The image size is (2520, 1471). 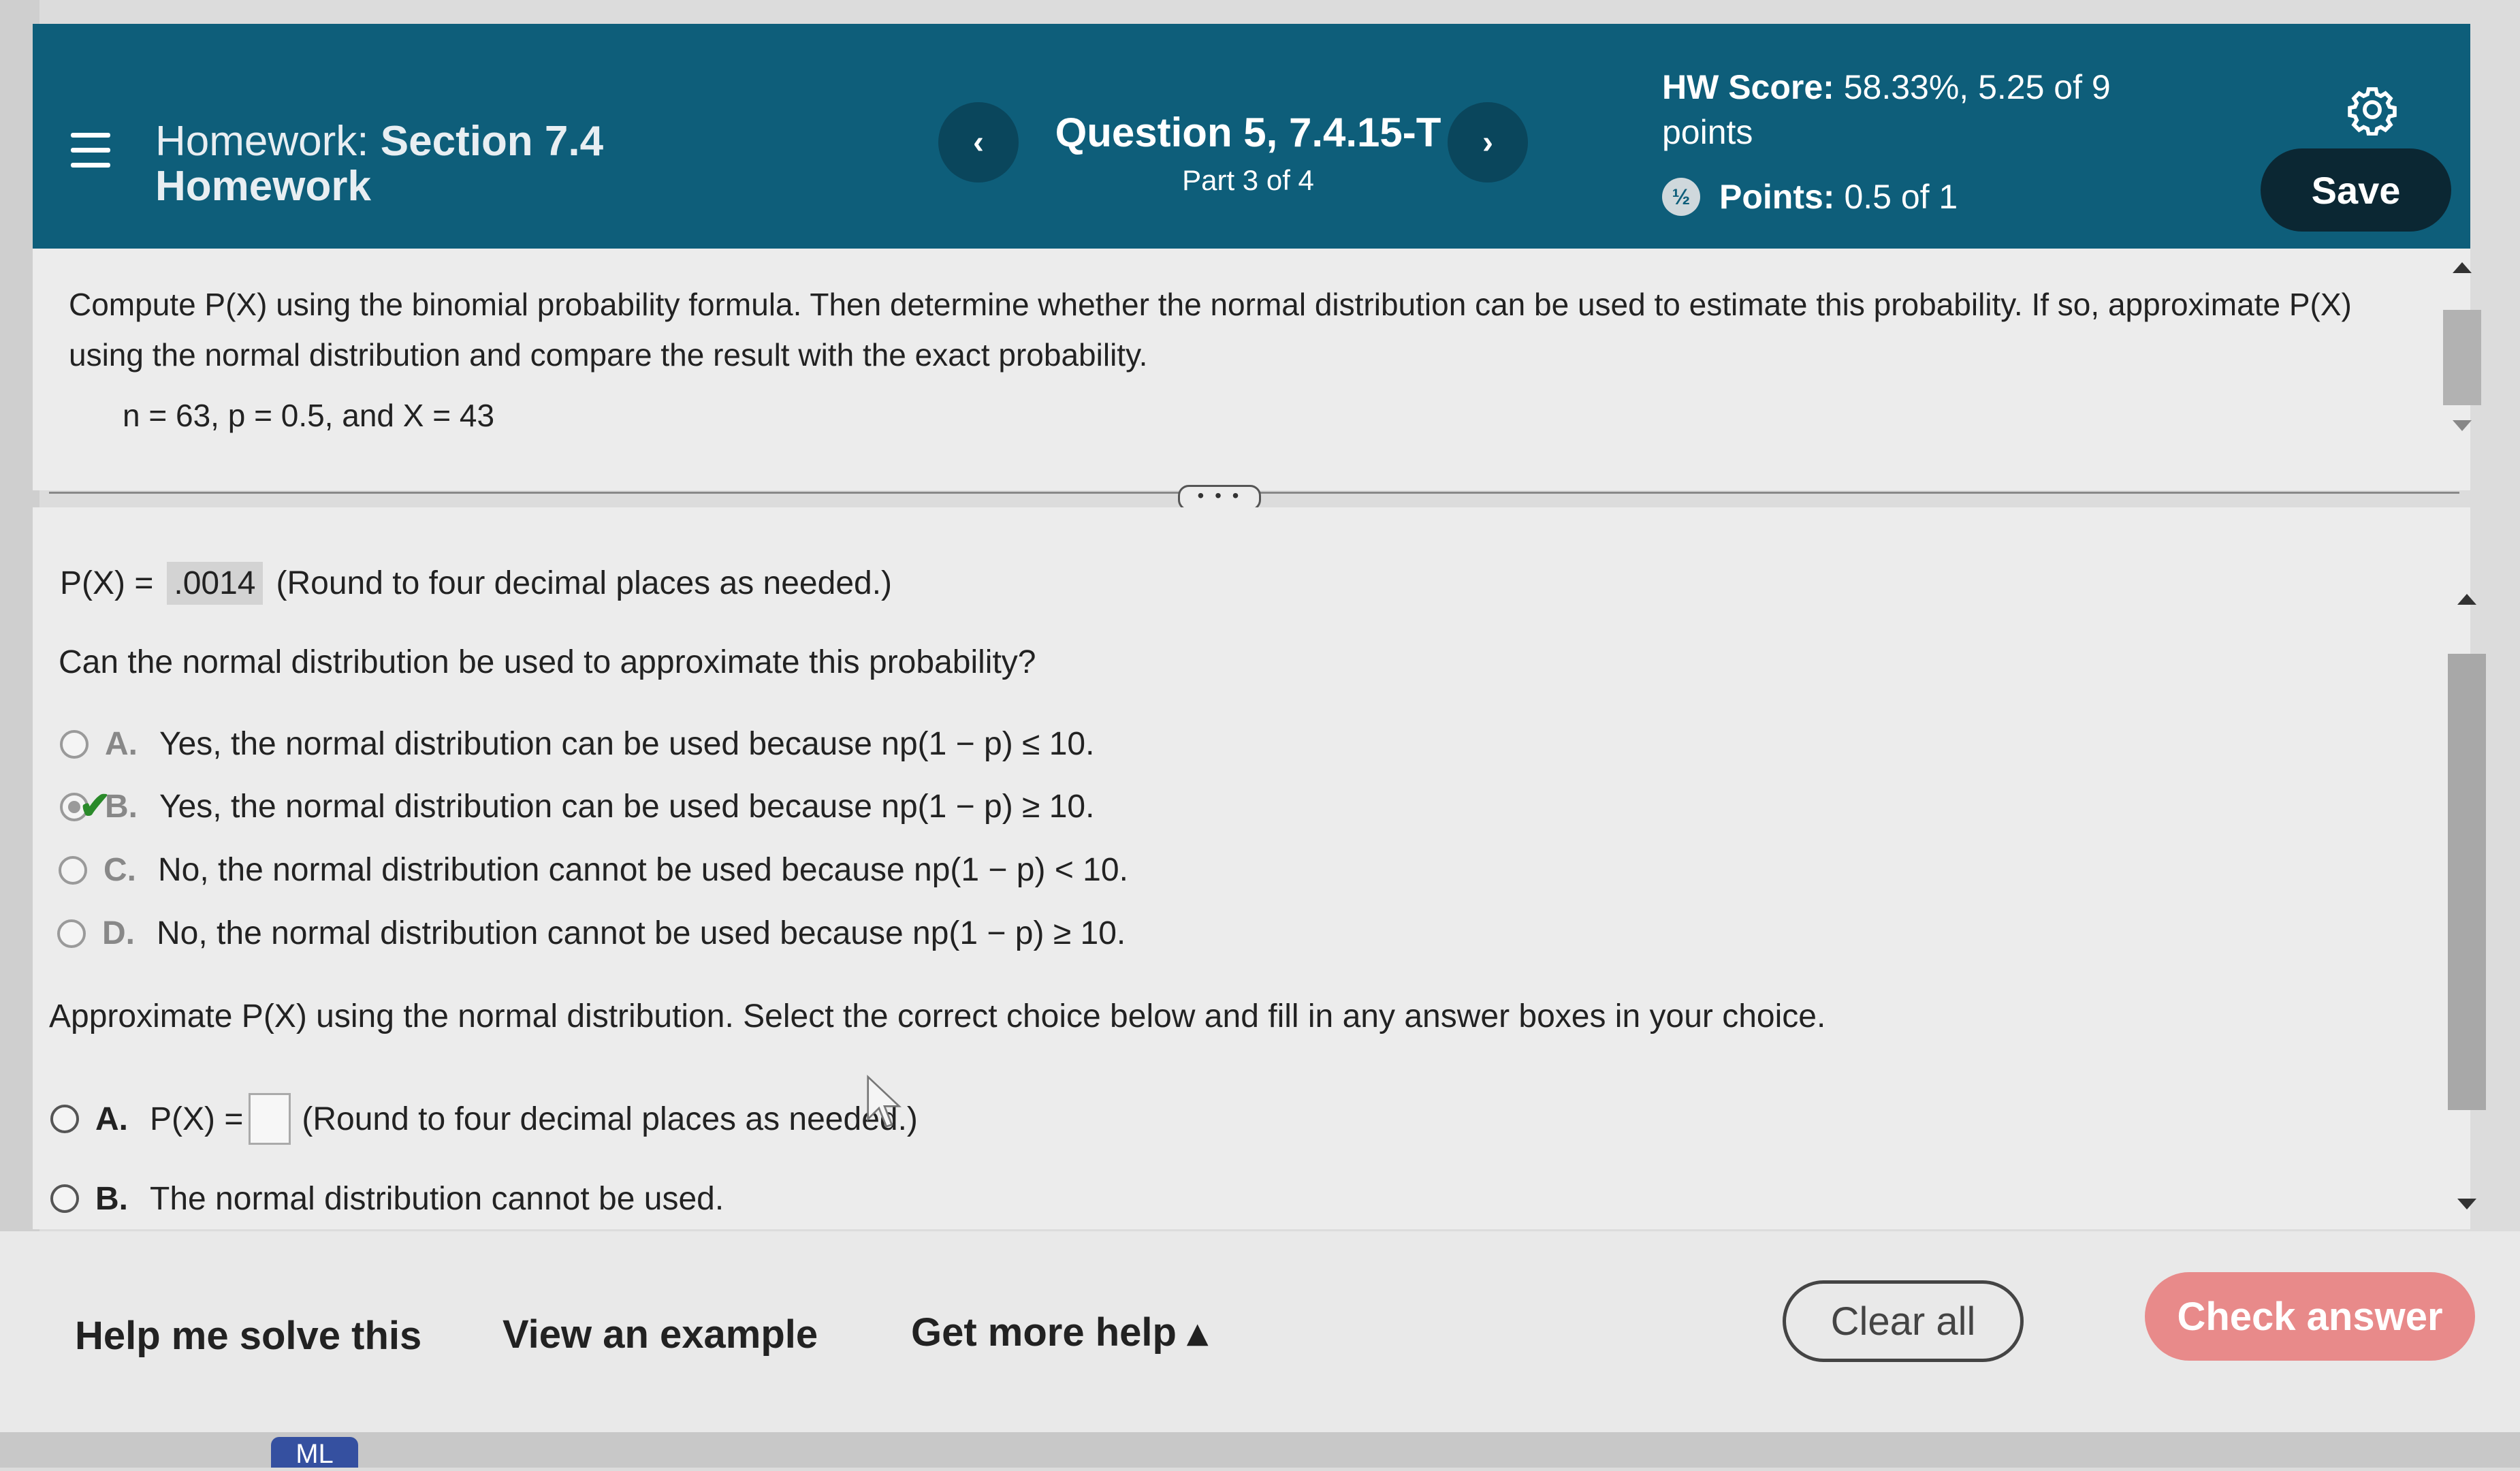 I want to click on option-d-letter: D., so click(x=118, y=933).